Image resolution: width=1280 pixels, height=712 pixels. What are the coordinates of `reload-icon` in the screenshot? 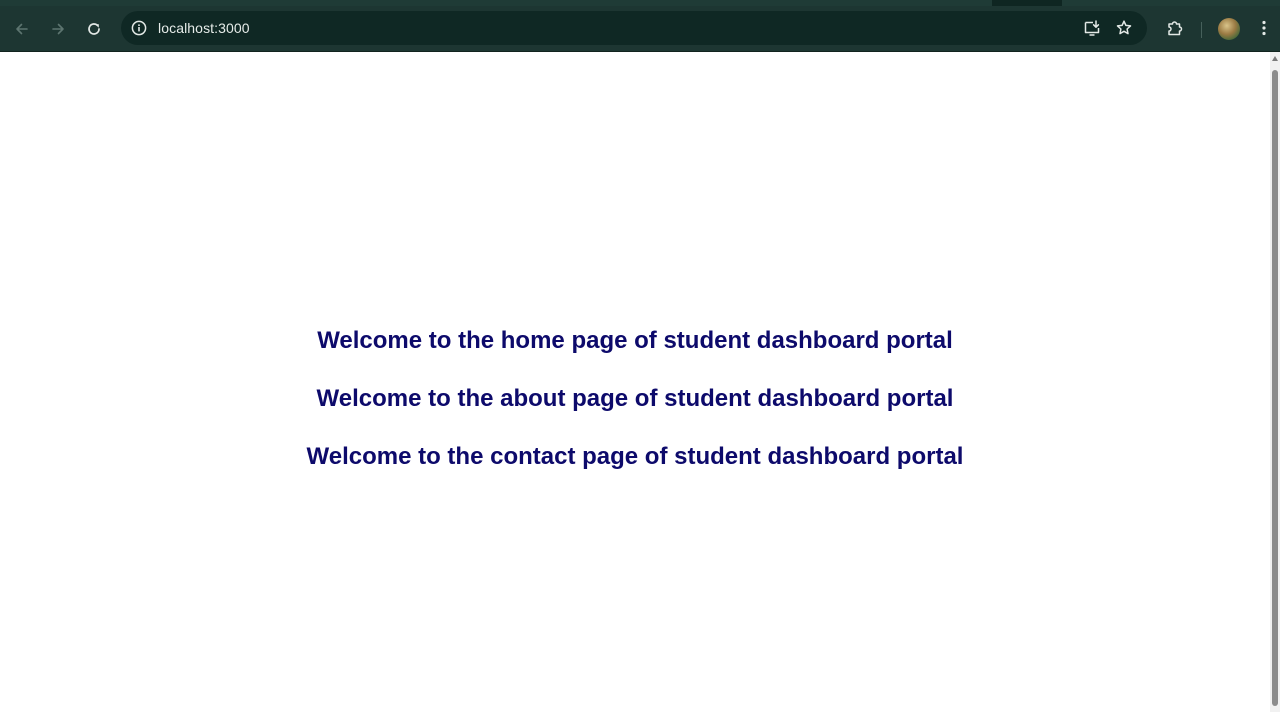 It's located at (94, 29).